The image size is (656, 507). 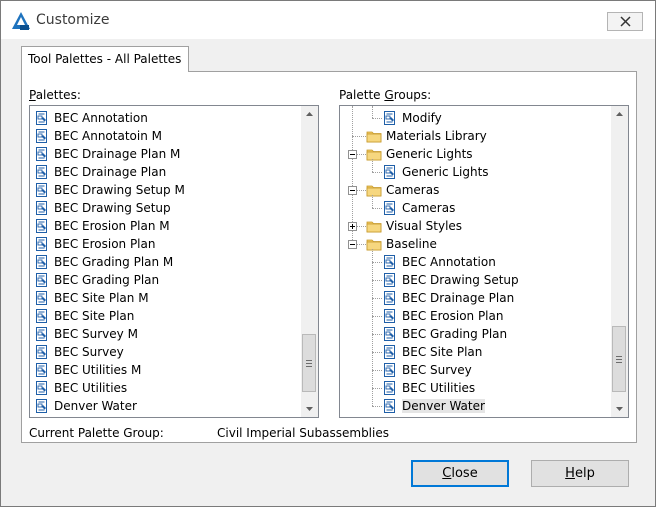 I want to click on tree-palette-node: Generic Lights, so click(x=435, y=172).